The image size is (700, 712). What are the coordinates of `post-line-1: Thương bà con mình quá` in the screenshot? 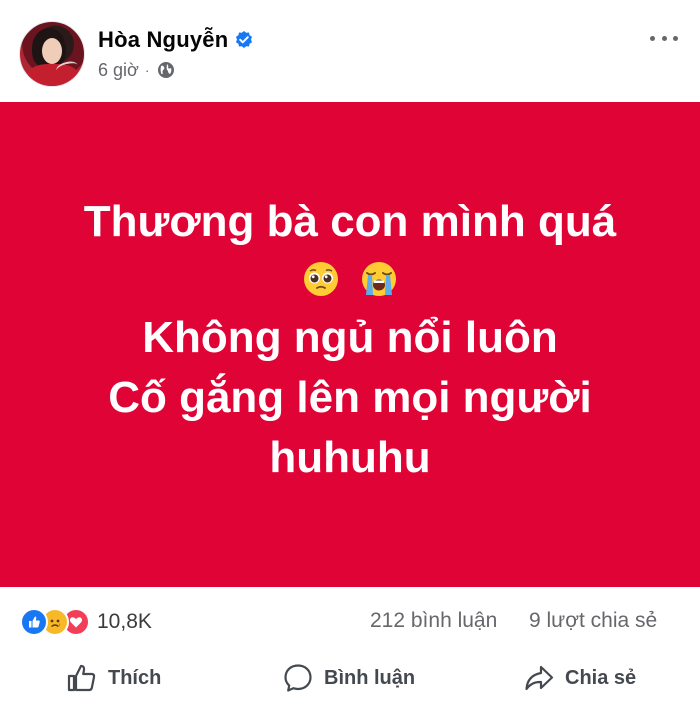 It's located at (350, 221).